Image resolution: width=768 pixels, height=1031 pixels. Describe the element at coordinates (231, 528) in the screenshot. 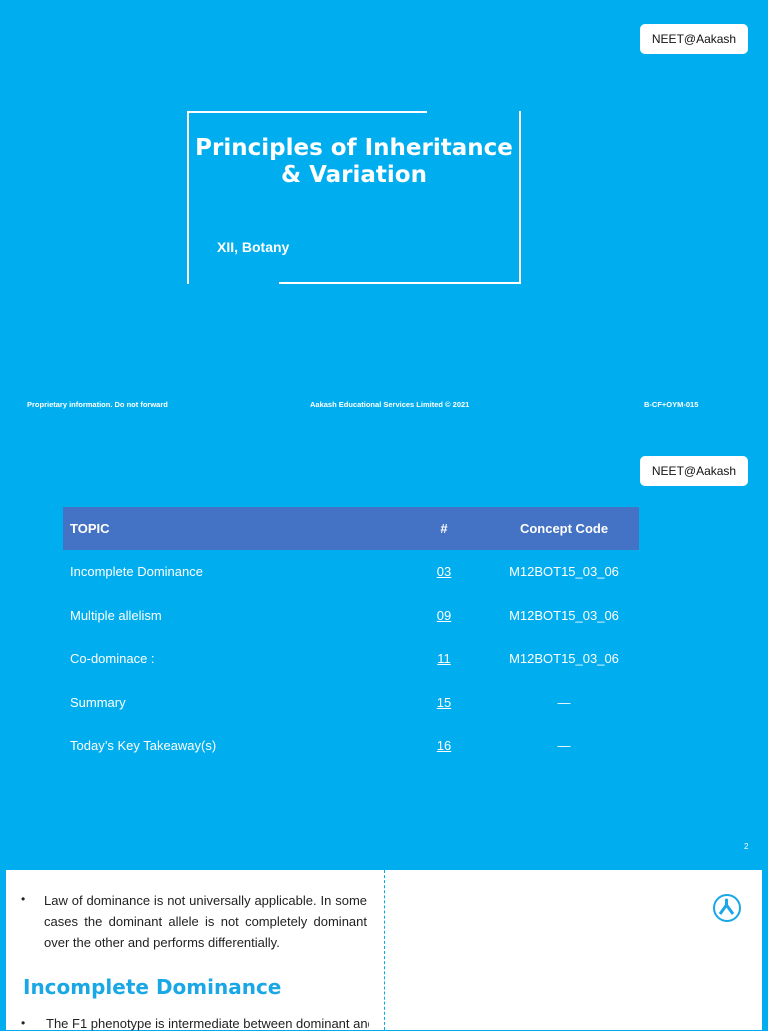

I see `header-topic: TOPIC` at that location.